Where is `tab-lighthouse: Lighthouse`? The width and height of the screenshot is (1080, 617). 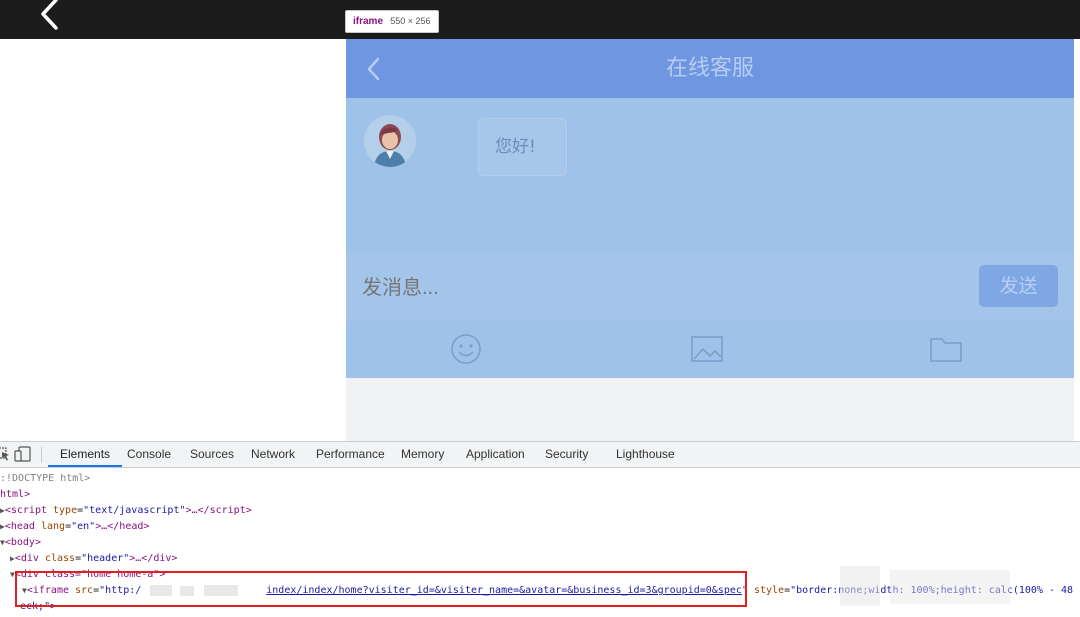
tab-lighthouse: Lighthouse is located at coordinates (645, 454).